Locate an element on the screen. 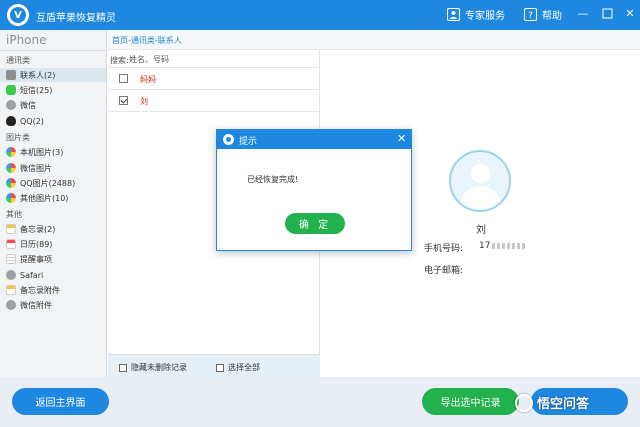 This screenshot has width=640, height=427. sidebar-item-notes-attachment: 备忘录附件 is located at coordinates (56, 290).